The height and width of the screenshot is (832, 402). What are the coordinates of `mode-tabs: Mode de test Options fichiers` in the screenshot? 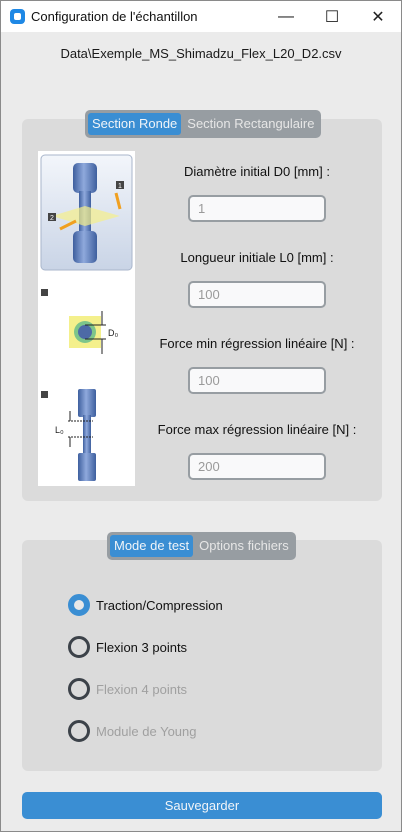 It's located at (201, 546).